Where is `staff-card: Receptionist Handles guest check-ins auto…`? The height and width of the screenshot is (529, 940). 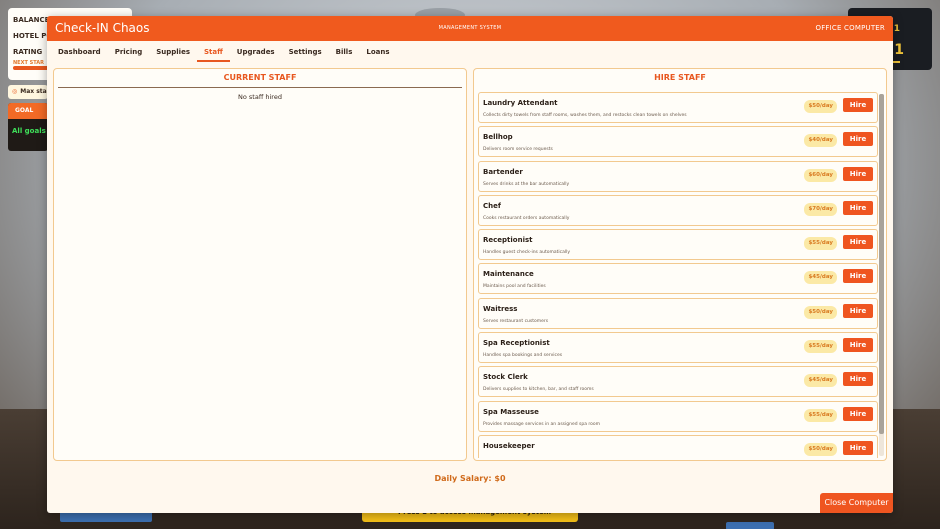
staff-card: Receptionist Handles guest check-ins auto… is located at coordinates (678, 245).